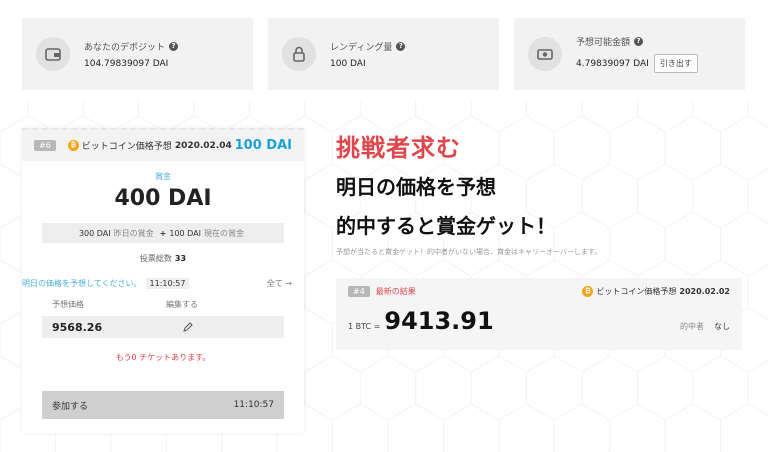 The image size is (768, 452). Describe the element at coordinates (94, 233) in the screenshot. I see `yesterday-amount: 300 DAI` at that location.